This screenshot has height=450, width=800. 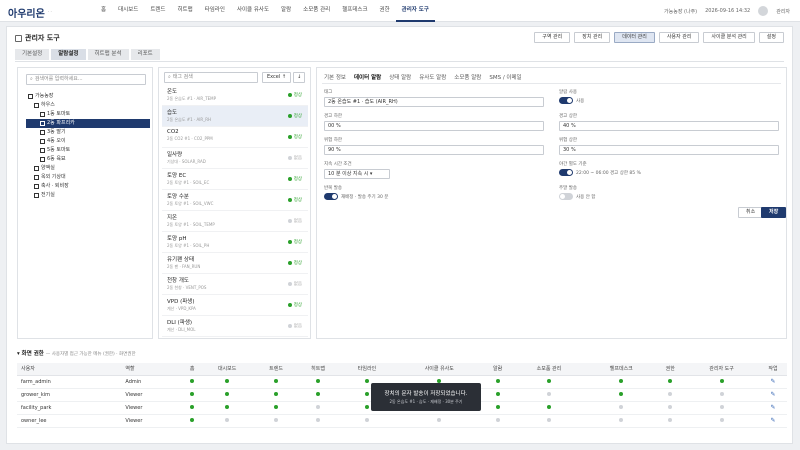 What do you see at coordinates (235, 221) in the screenshot?
I see `tag-list-item: 지온 2동 토양 #1 · SOIL_TEMP 없음` at bounding box center [235, 221].